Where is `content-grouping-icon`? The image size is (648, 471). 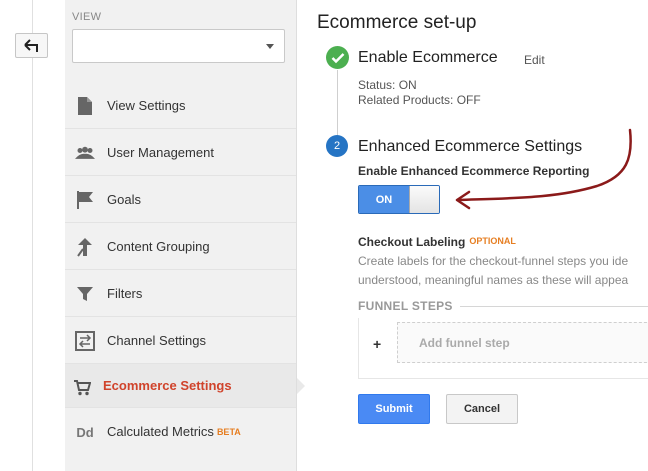 content-grouping-icon is located at coordinates (85, 247).